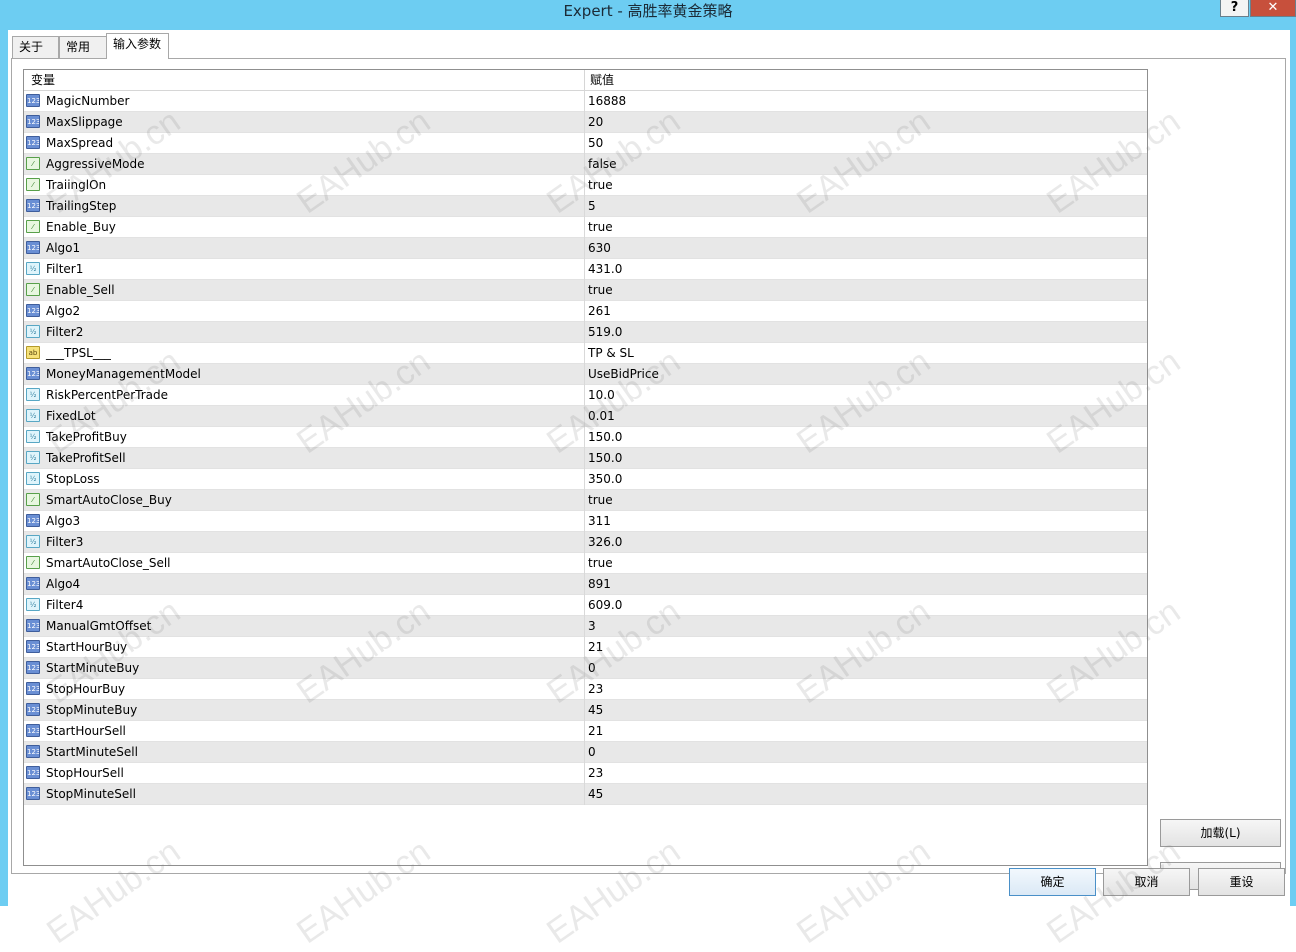  Describe the element at coordinates (585, 416) in the screenshot. I see `parameter-row: ½ FixedLot 0.01` at that location.